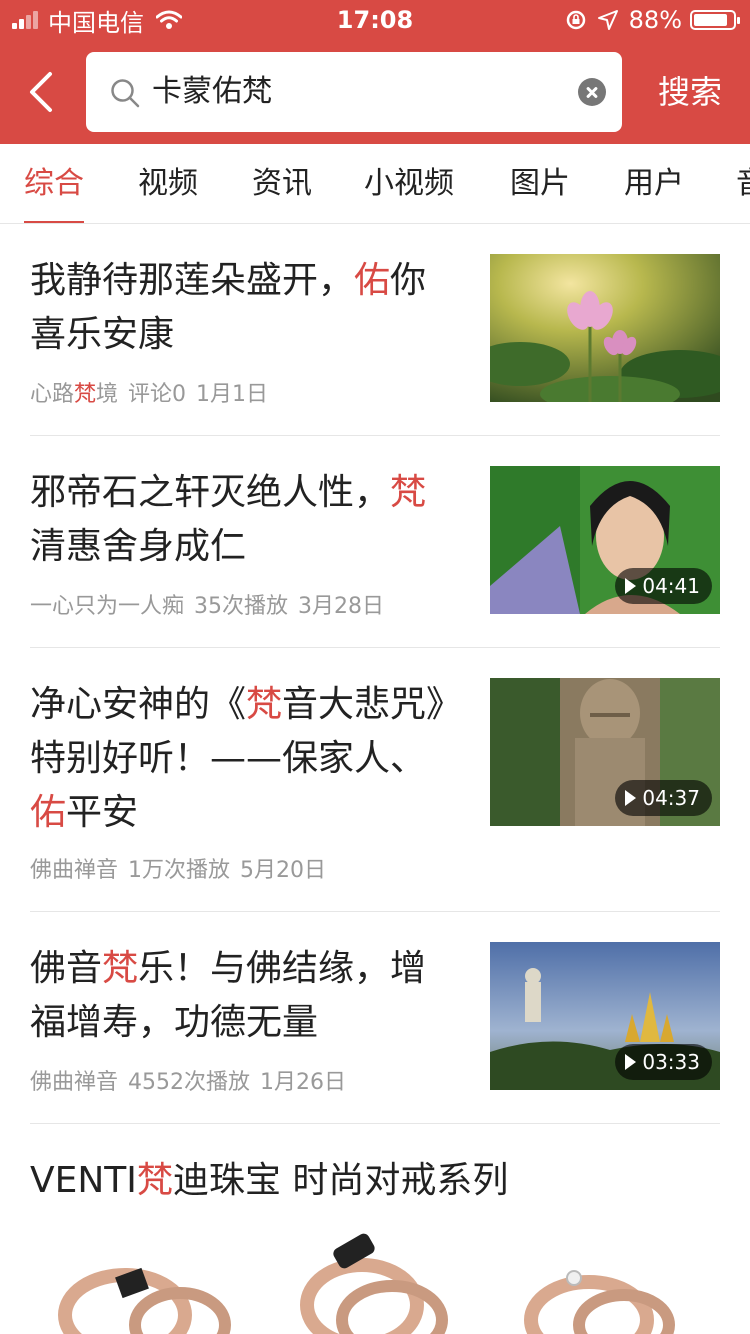 This screenshot has height=1334, width=750. I want to click on tab-users: 用户, so click(654, 183).